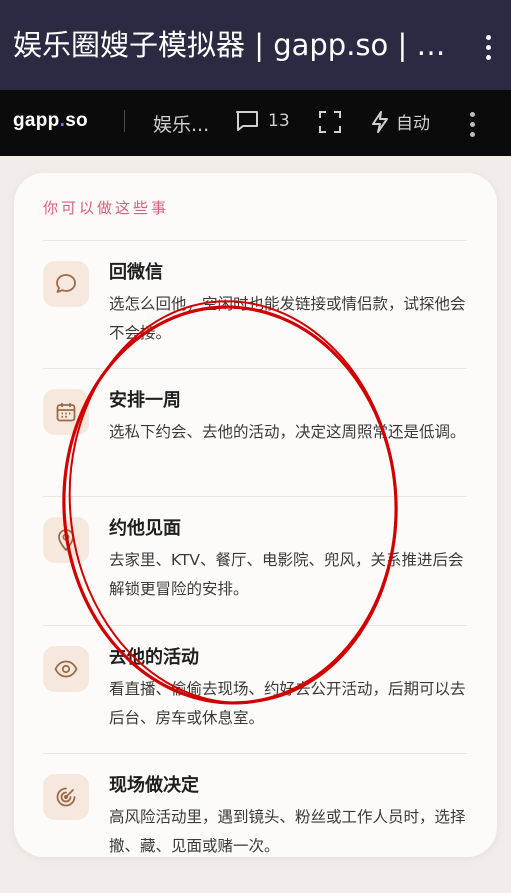 This screenshot has width=511, height=893. What do you see at coordinates (286, 574) in the screenshot?
I see `item-description: 去家里、KTV、餐厅、电影院、兜风，关系推进后会解锁更冒险的安排。` at bounding box center [286, 574].